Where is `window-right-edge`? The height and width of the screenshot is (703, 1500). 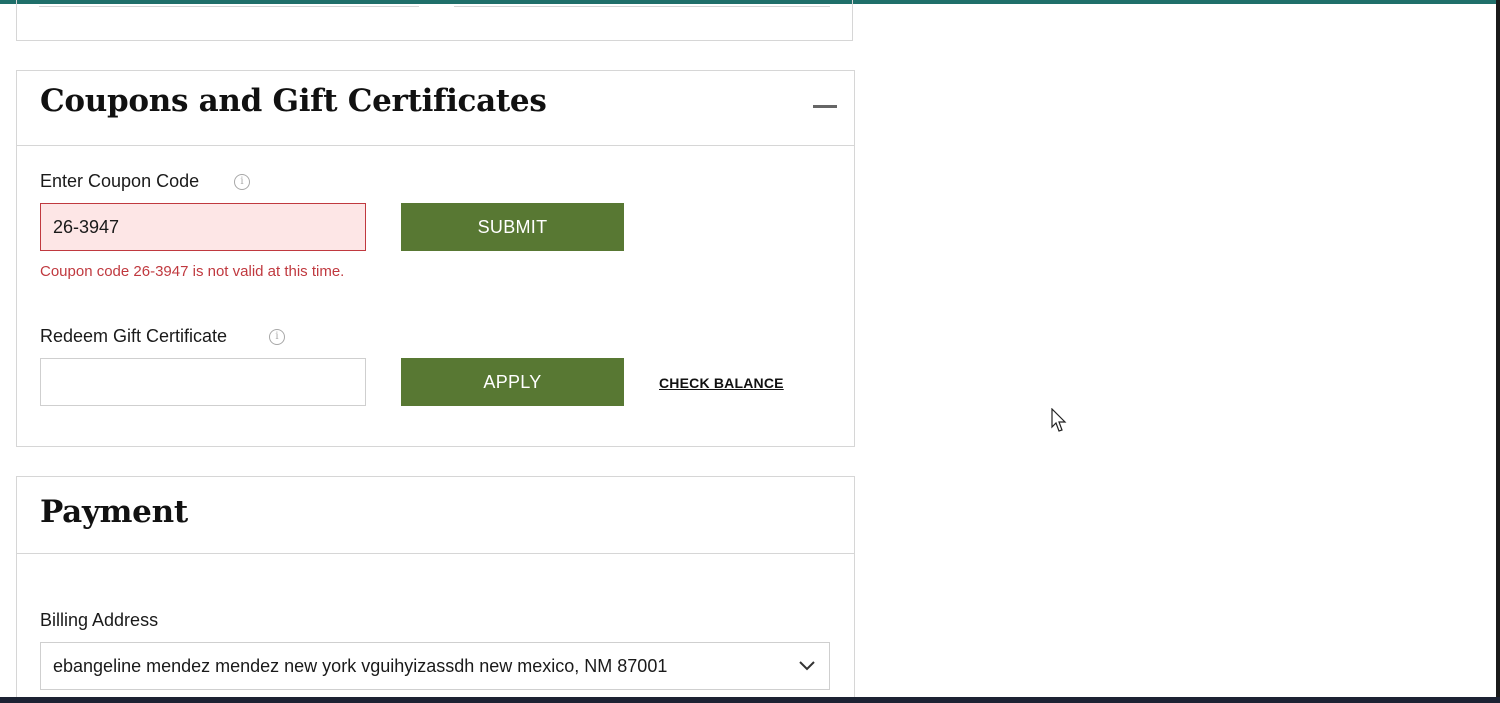 window-right-edge is located at coordinates (1498, 351).